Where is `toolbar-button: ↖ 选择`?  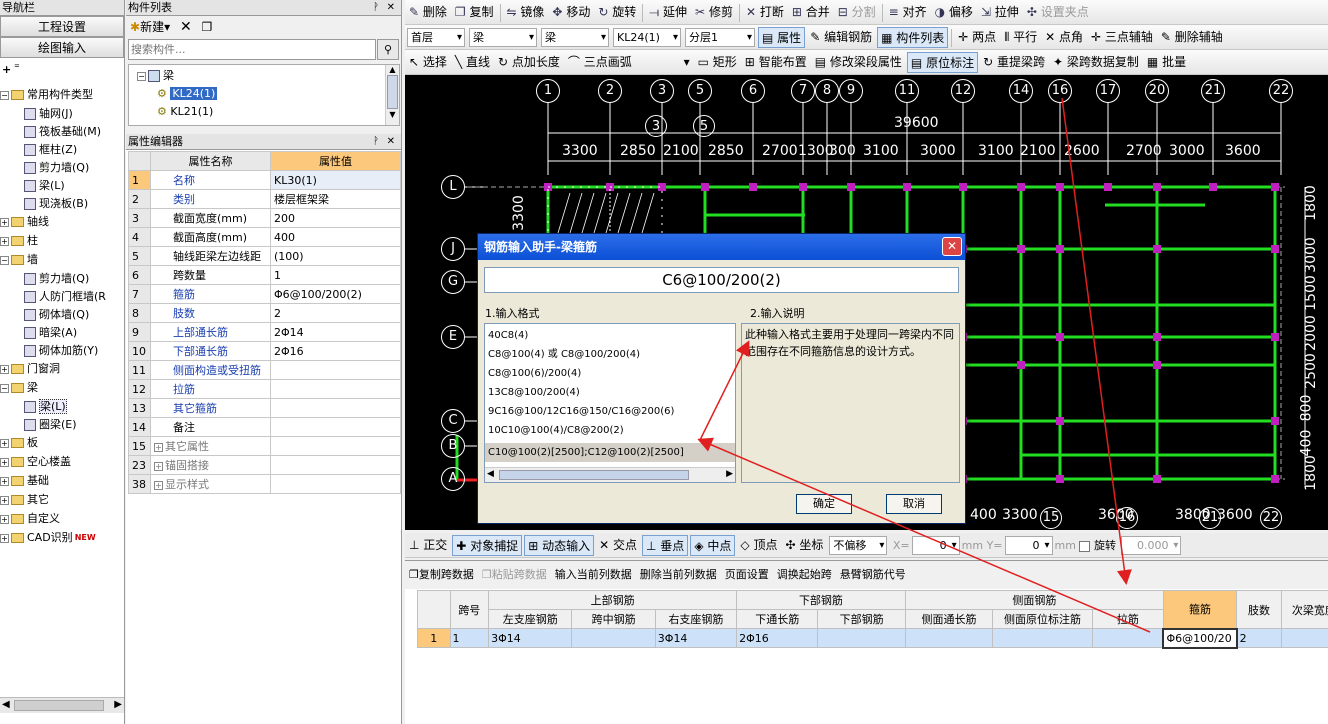 toolbar-button: ↖ 选择 is located at coordinates (428, 62).